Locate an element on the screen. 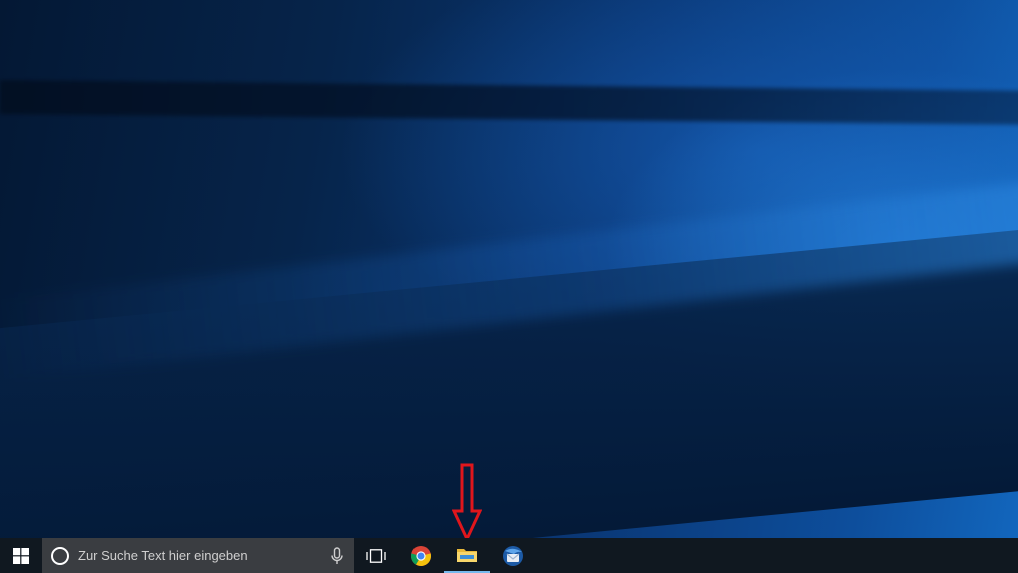 The width and height of the screenshot is (1018, 573). taskbar-app-file-explorer is located at coordinates (467, 555).